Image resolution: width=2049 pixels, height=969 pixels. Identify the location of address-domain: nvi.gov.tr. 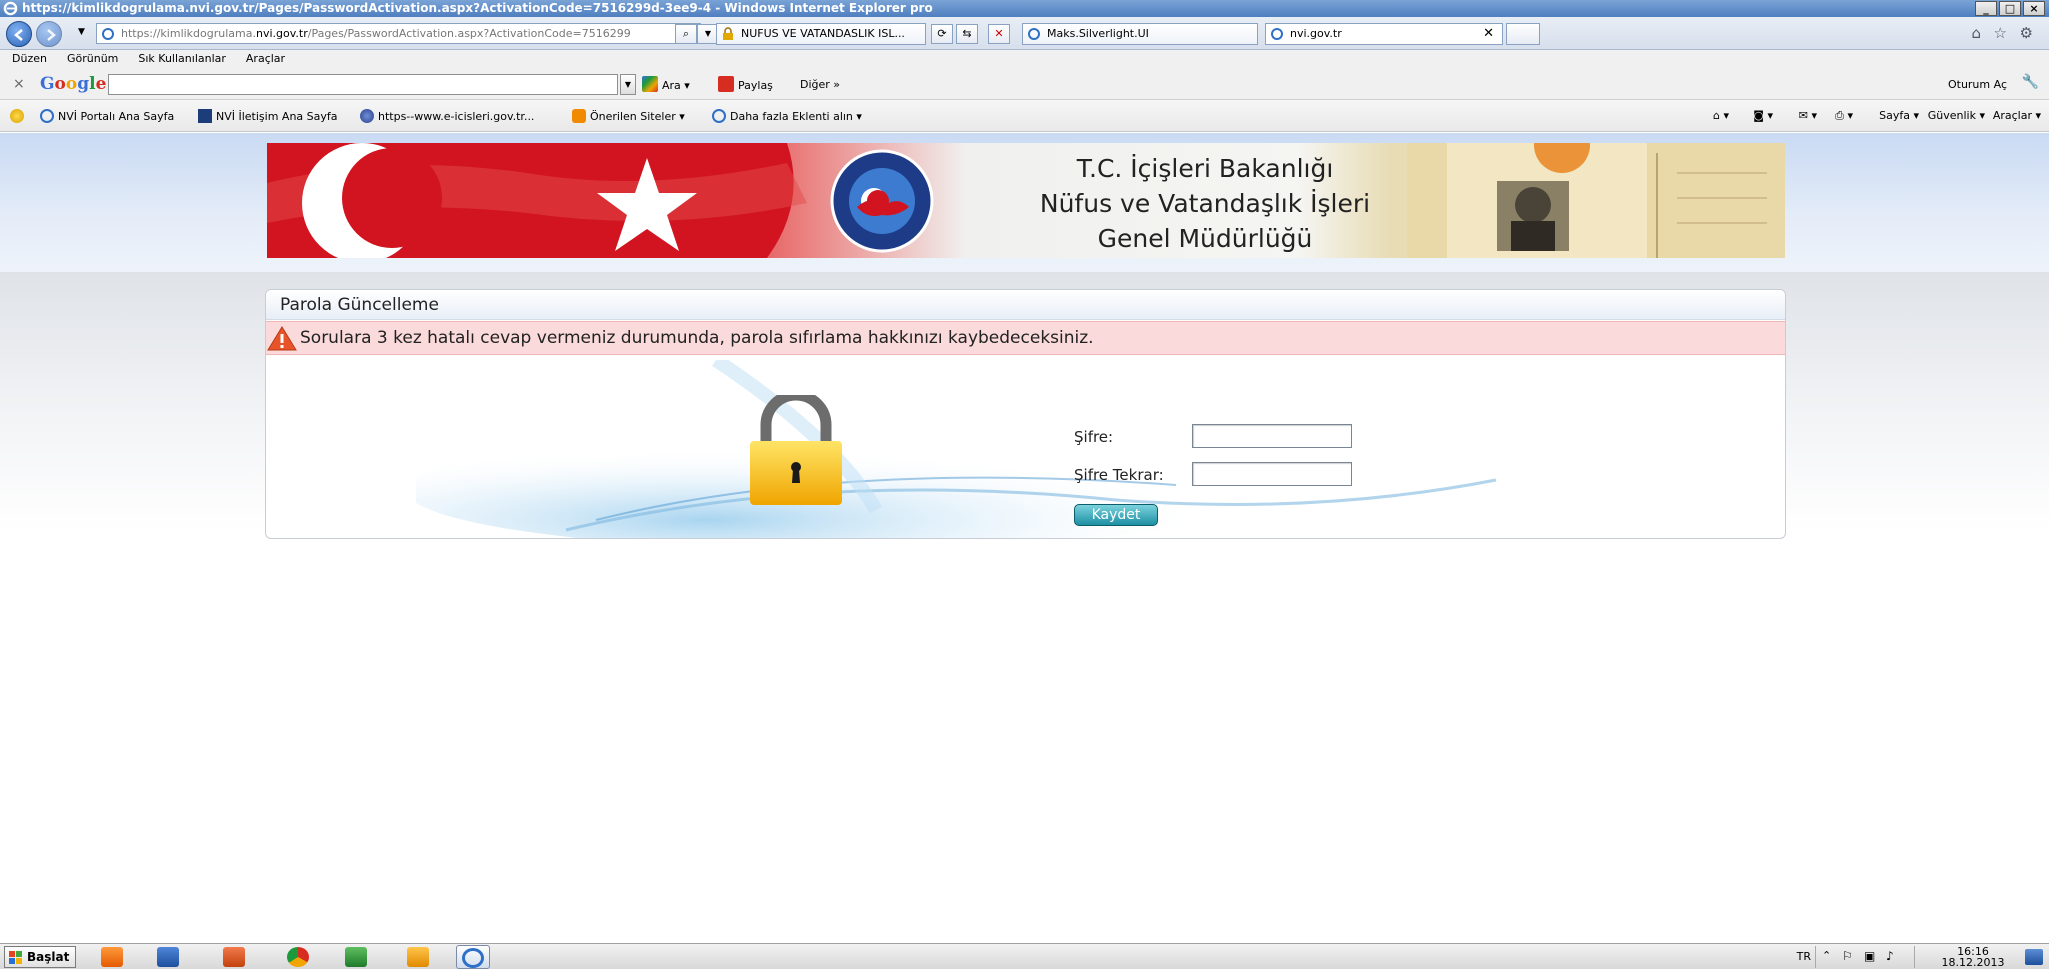
(282, 33).